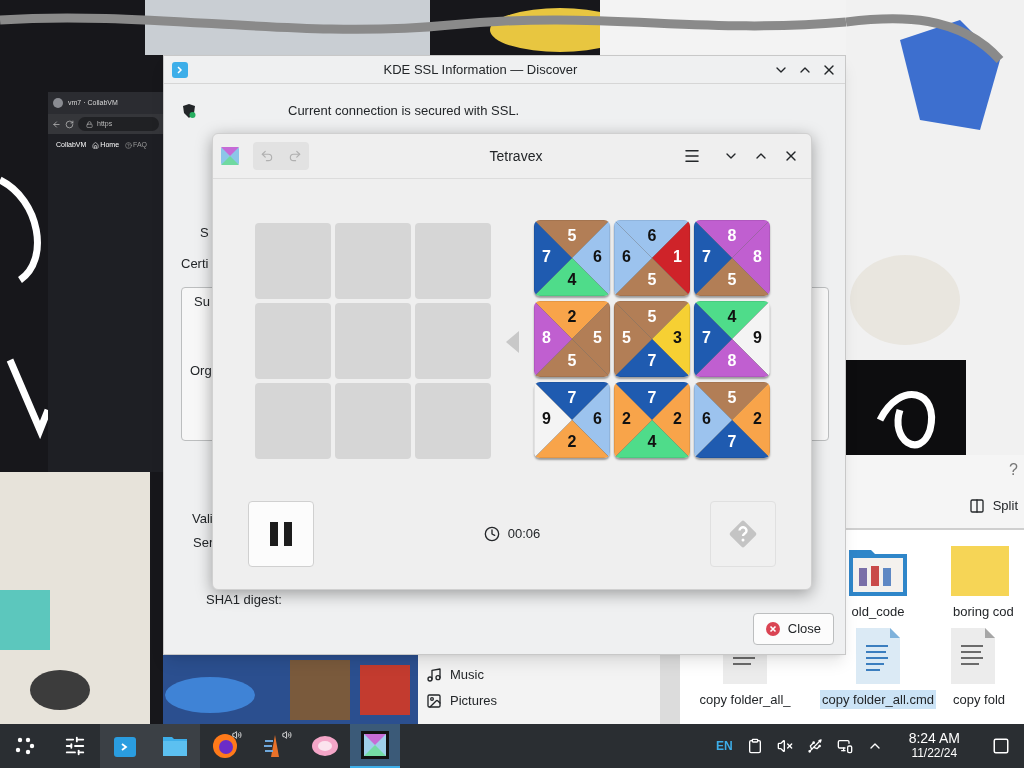 The image size is (1024, 768). I want to click on clock-icon, so click(491, 534).